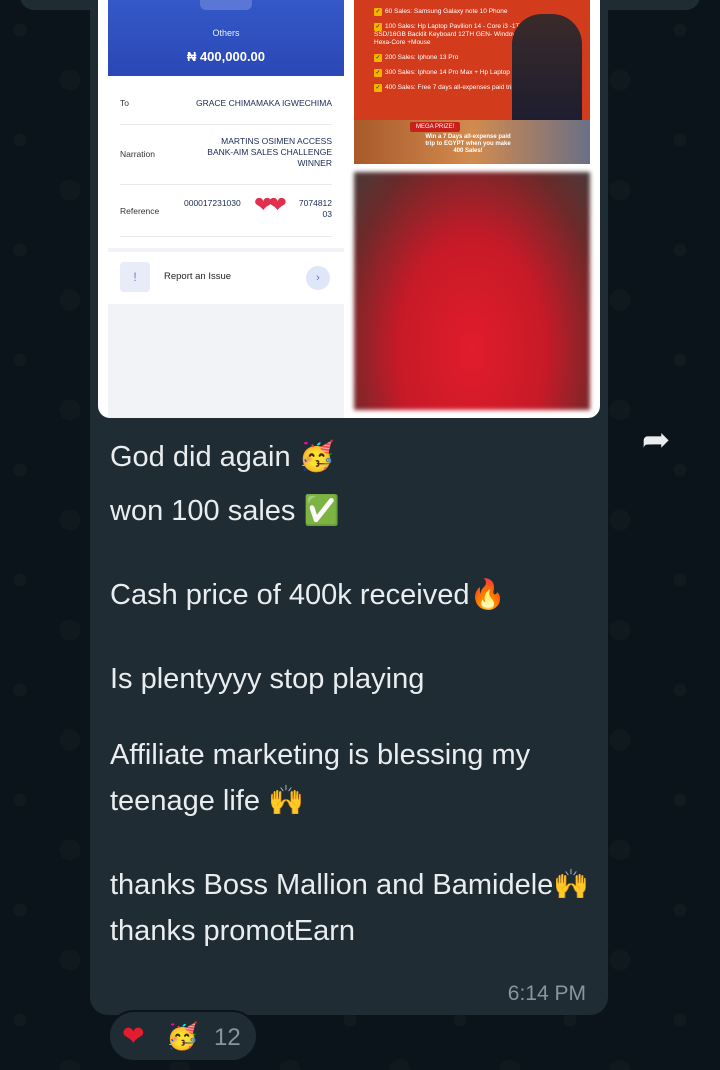 Image resolution: width=720 pixels, height=1070 pixels. What do you see at coordinates (227, 1037) in the screenshot?
I see `reaction-count: 12` at bounding box center [227, 1037].